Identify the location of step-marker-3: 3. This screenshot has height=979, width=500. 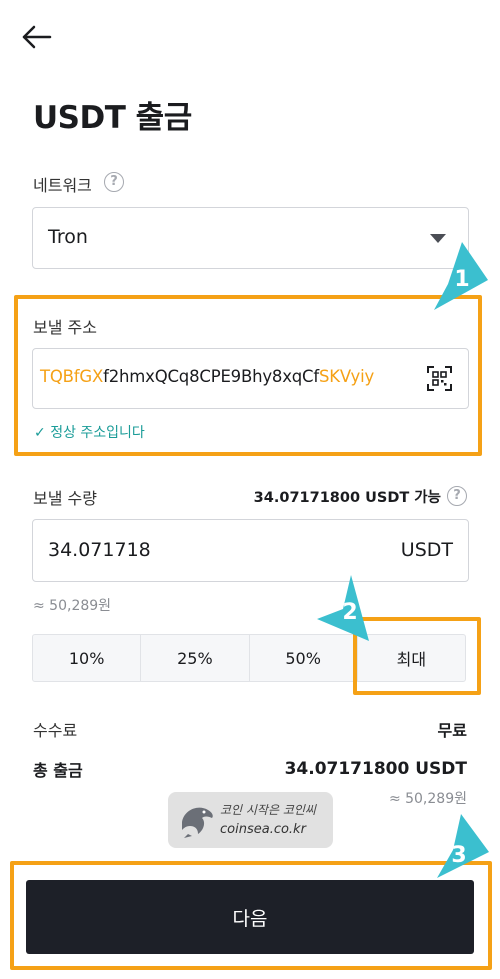
(463, 846).